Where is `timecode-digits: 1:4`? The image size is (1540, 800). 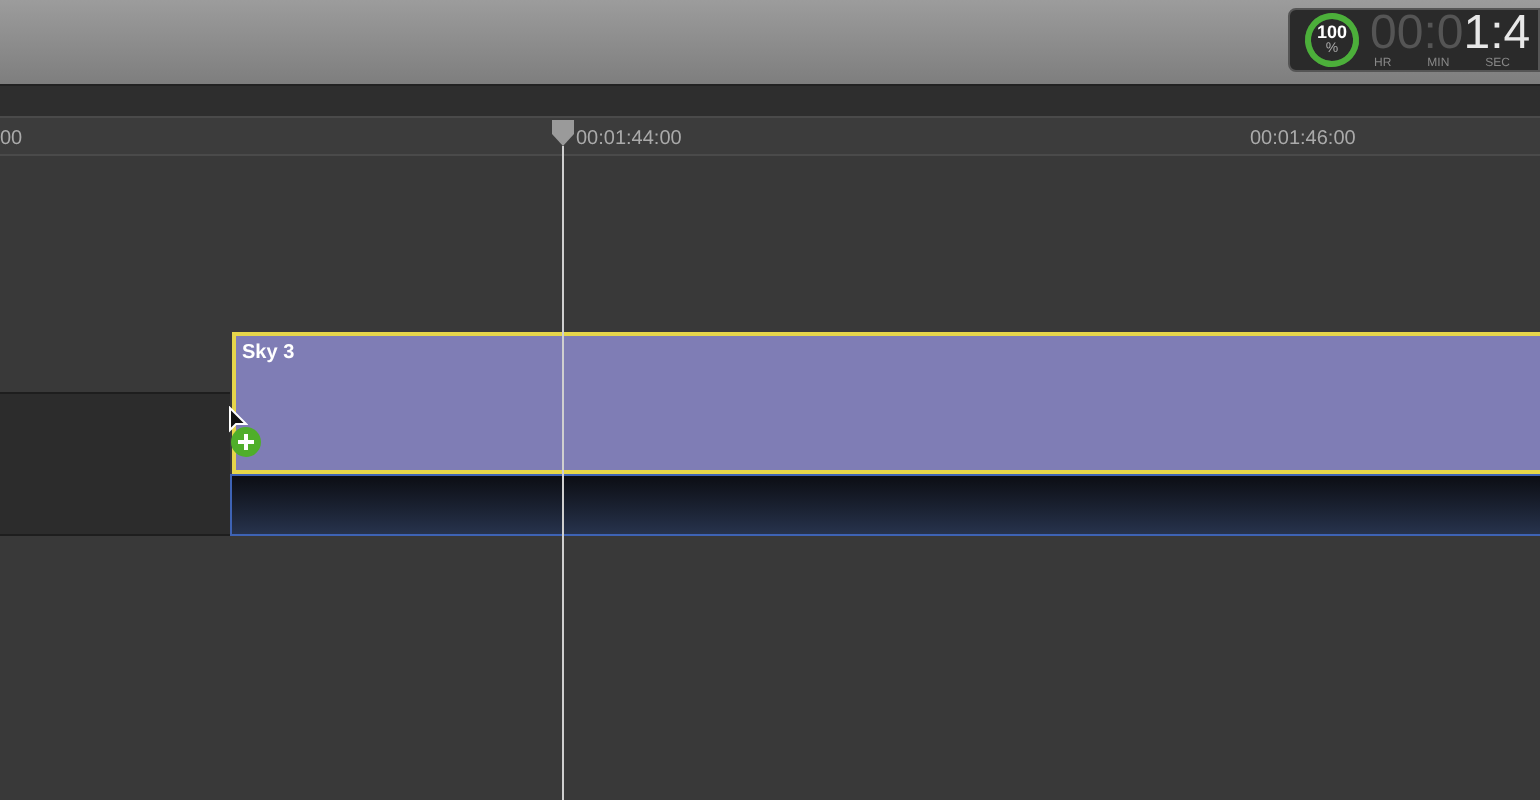 timecode-digits: 1:4 is located at coordinates (1497, 34).